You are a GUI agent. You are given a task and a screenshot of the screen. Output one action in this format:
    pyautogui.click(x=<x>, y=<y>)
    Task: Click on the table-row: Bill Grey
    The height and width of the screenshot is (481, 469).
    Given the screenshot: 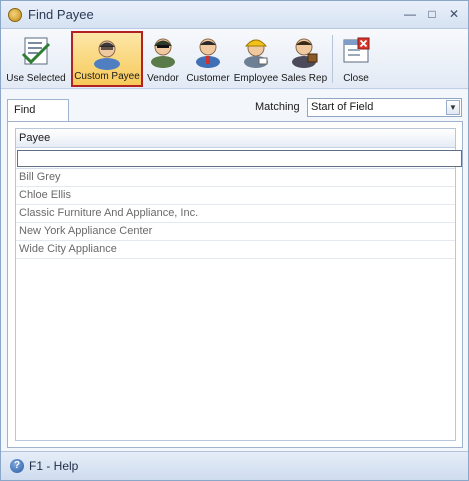 What is the action you would take?
    pyautogui.click(x=235, y=178)
    